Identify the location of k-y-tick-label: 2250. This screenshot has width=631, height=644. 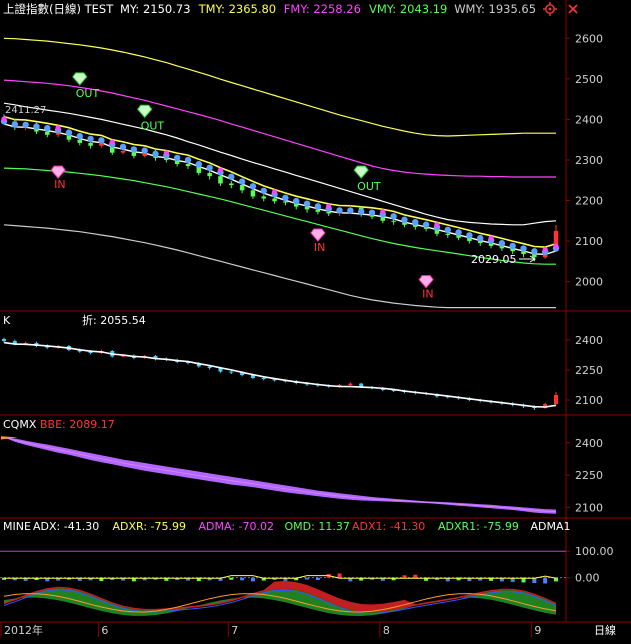
(589, 370).